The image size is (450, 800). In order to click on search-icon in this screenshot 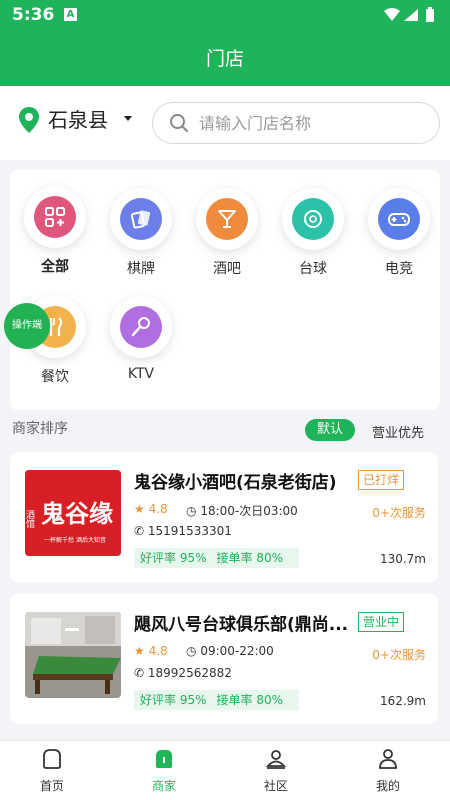, I will do `click(179, 123)`.